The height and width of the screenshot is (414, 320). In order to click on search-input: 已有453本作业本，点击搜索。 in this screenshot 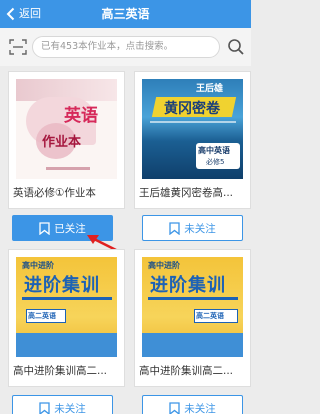, I will do `click(126, 47)`.